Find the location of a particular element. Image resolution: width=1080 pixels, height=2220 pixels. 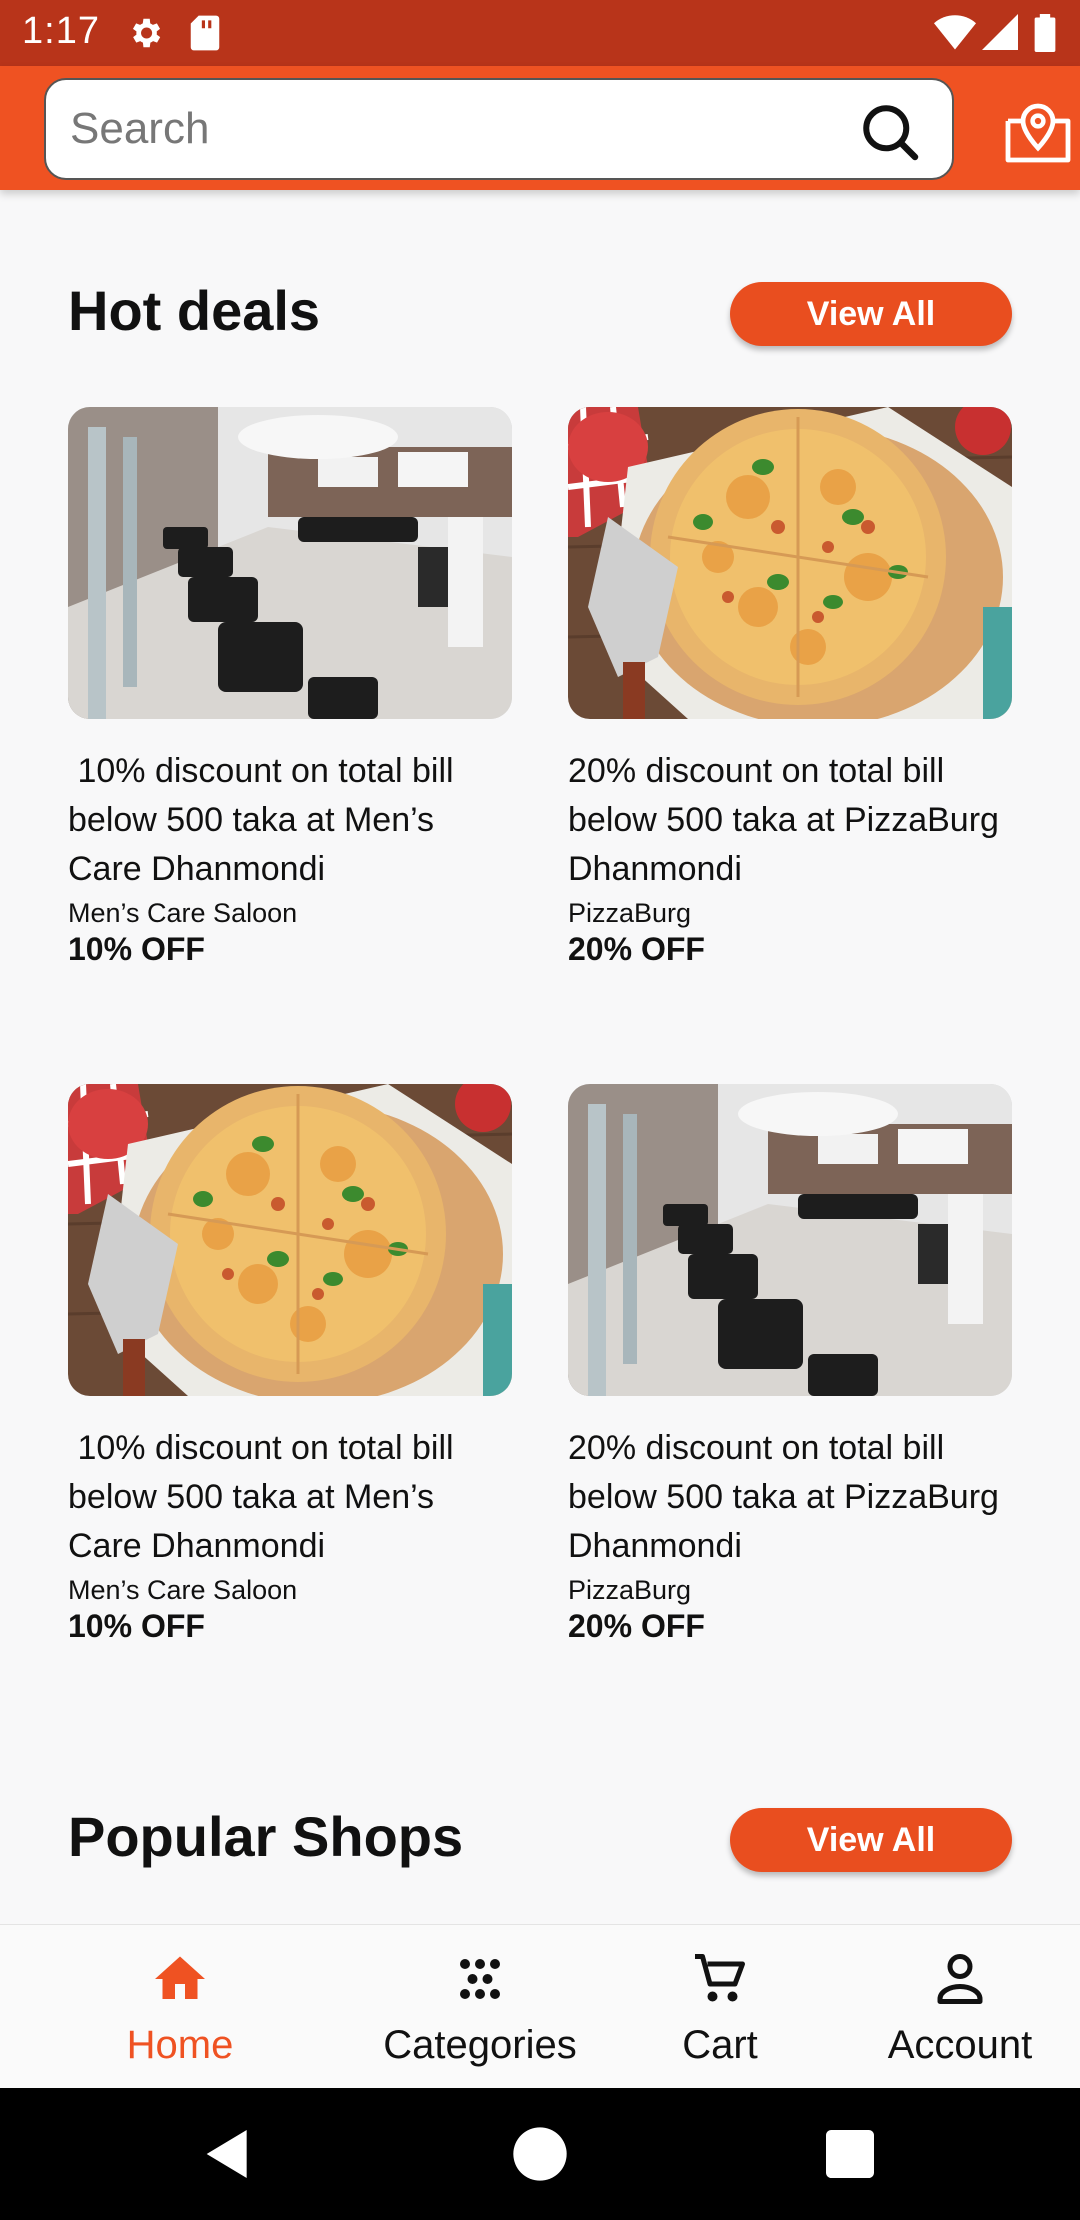

categories-icon is located at coordinates (480, 1979).